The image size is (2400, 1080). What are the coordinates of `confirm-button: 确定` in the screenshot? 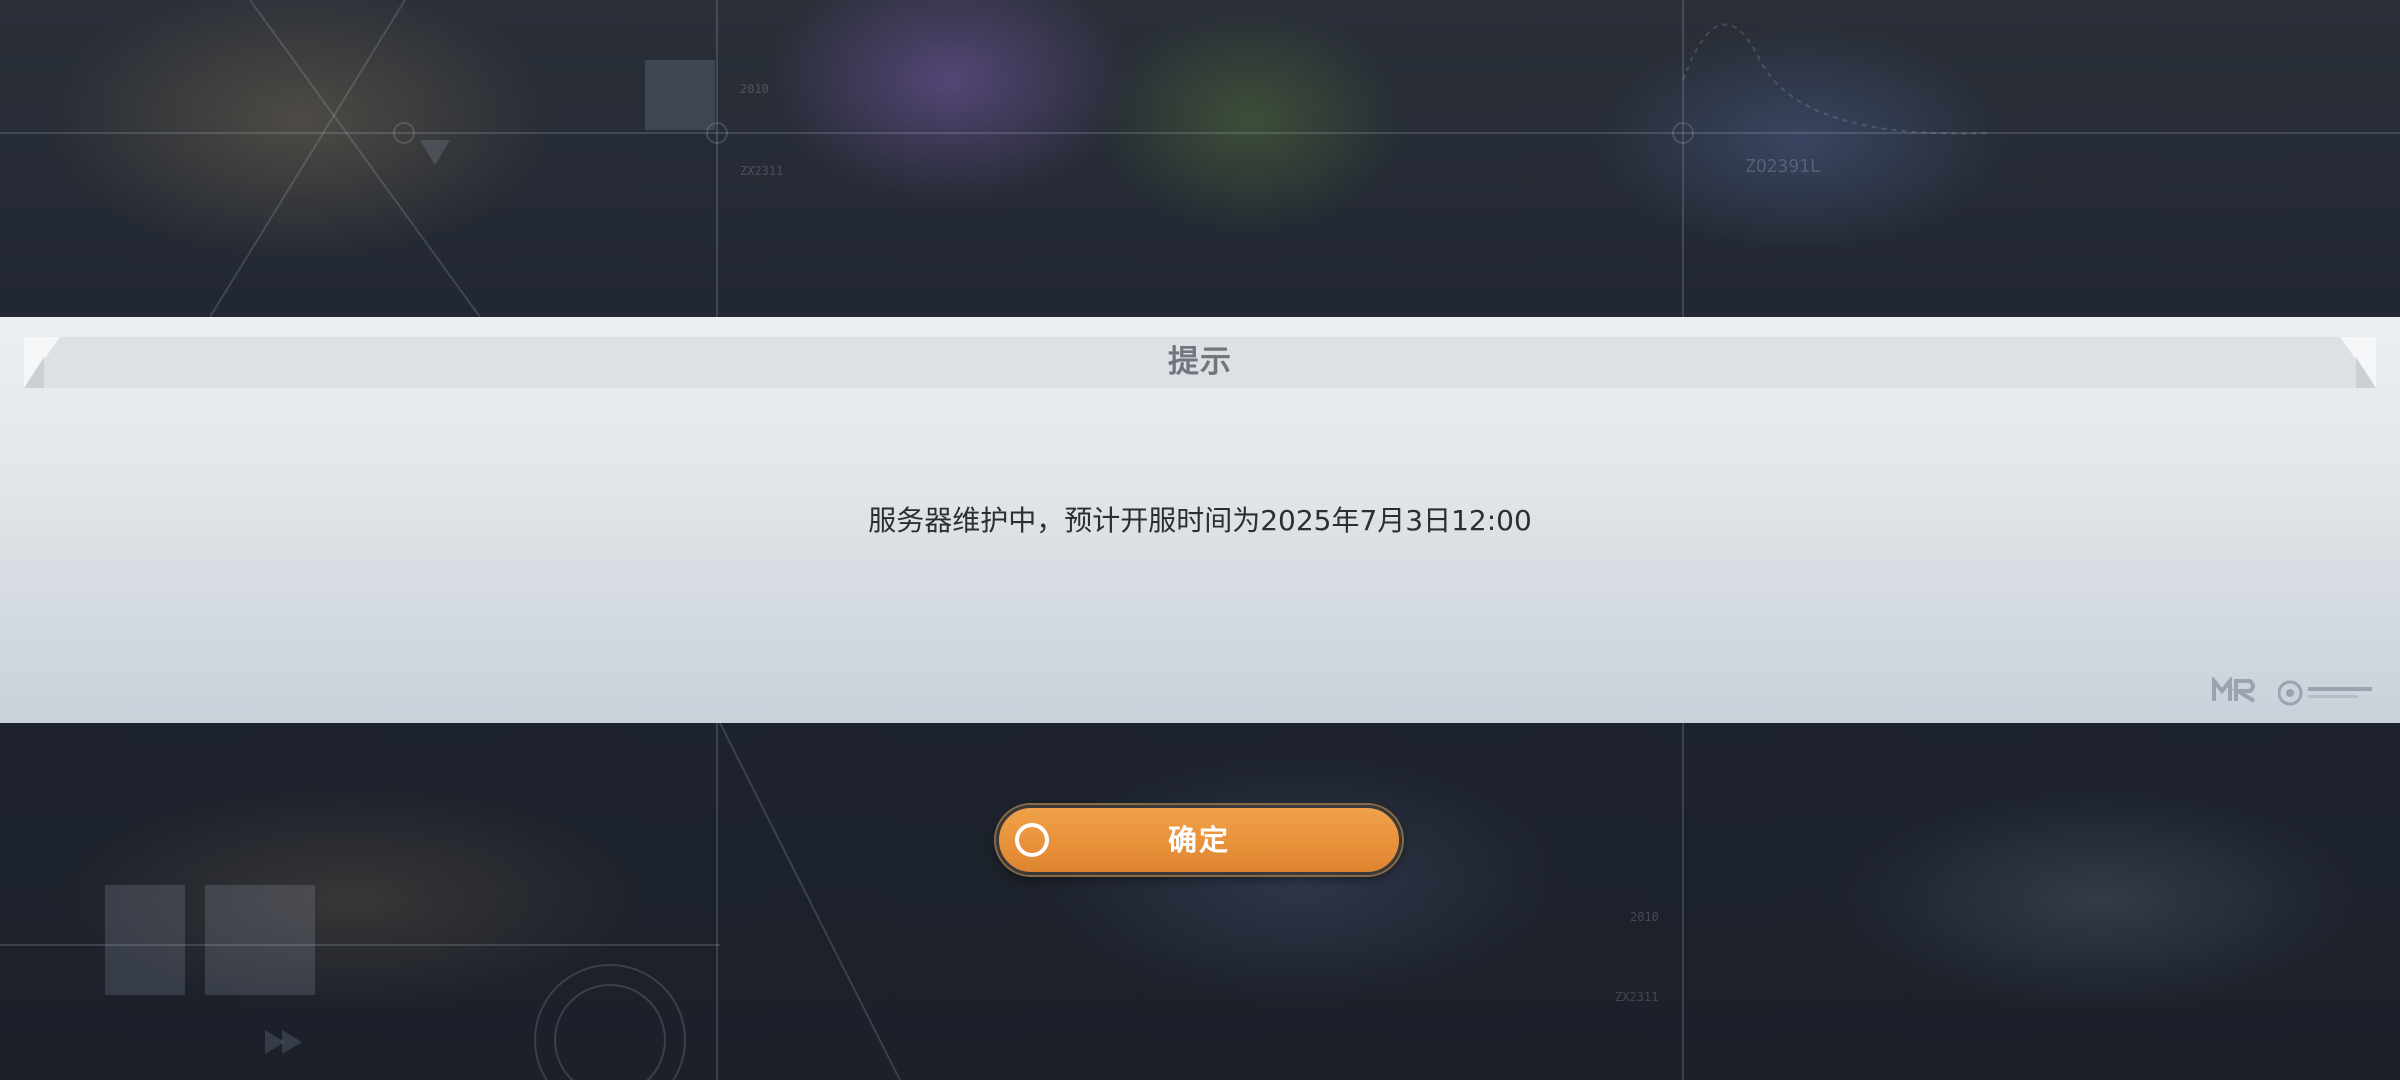 It's located at (1199, 840).